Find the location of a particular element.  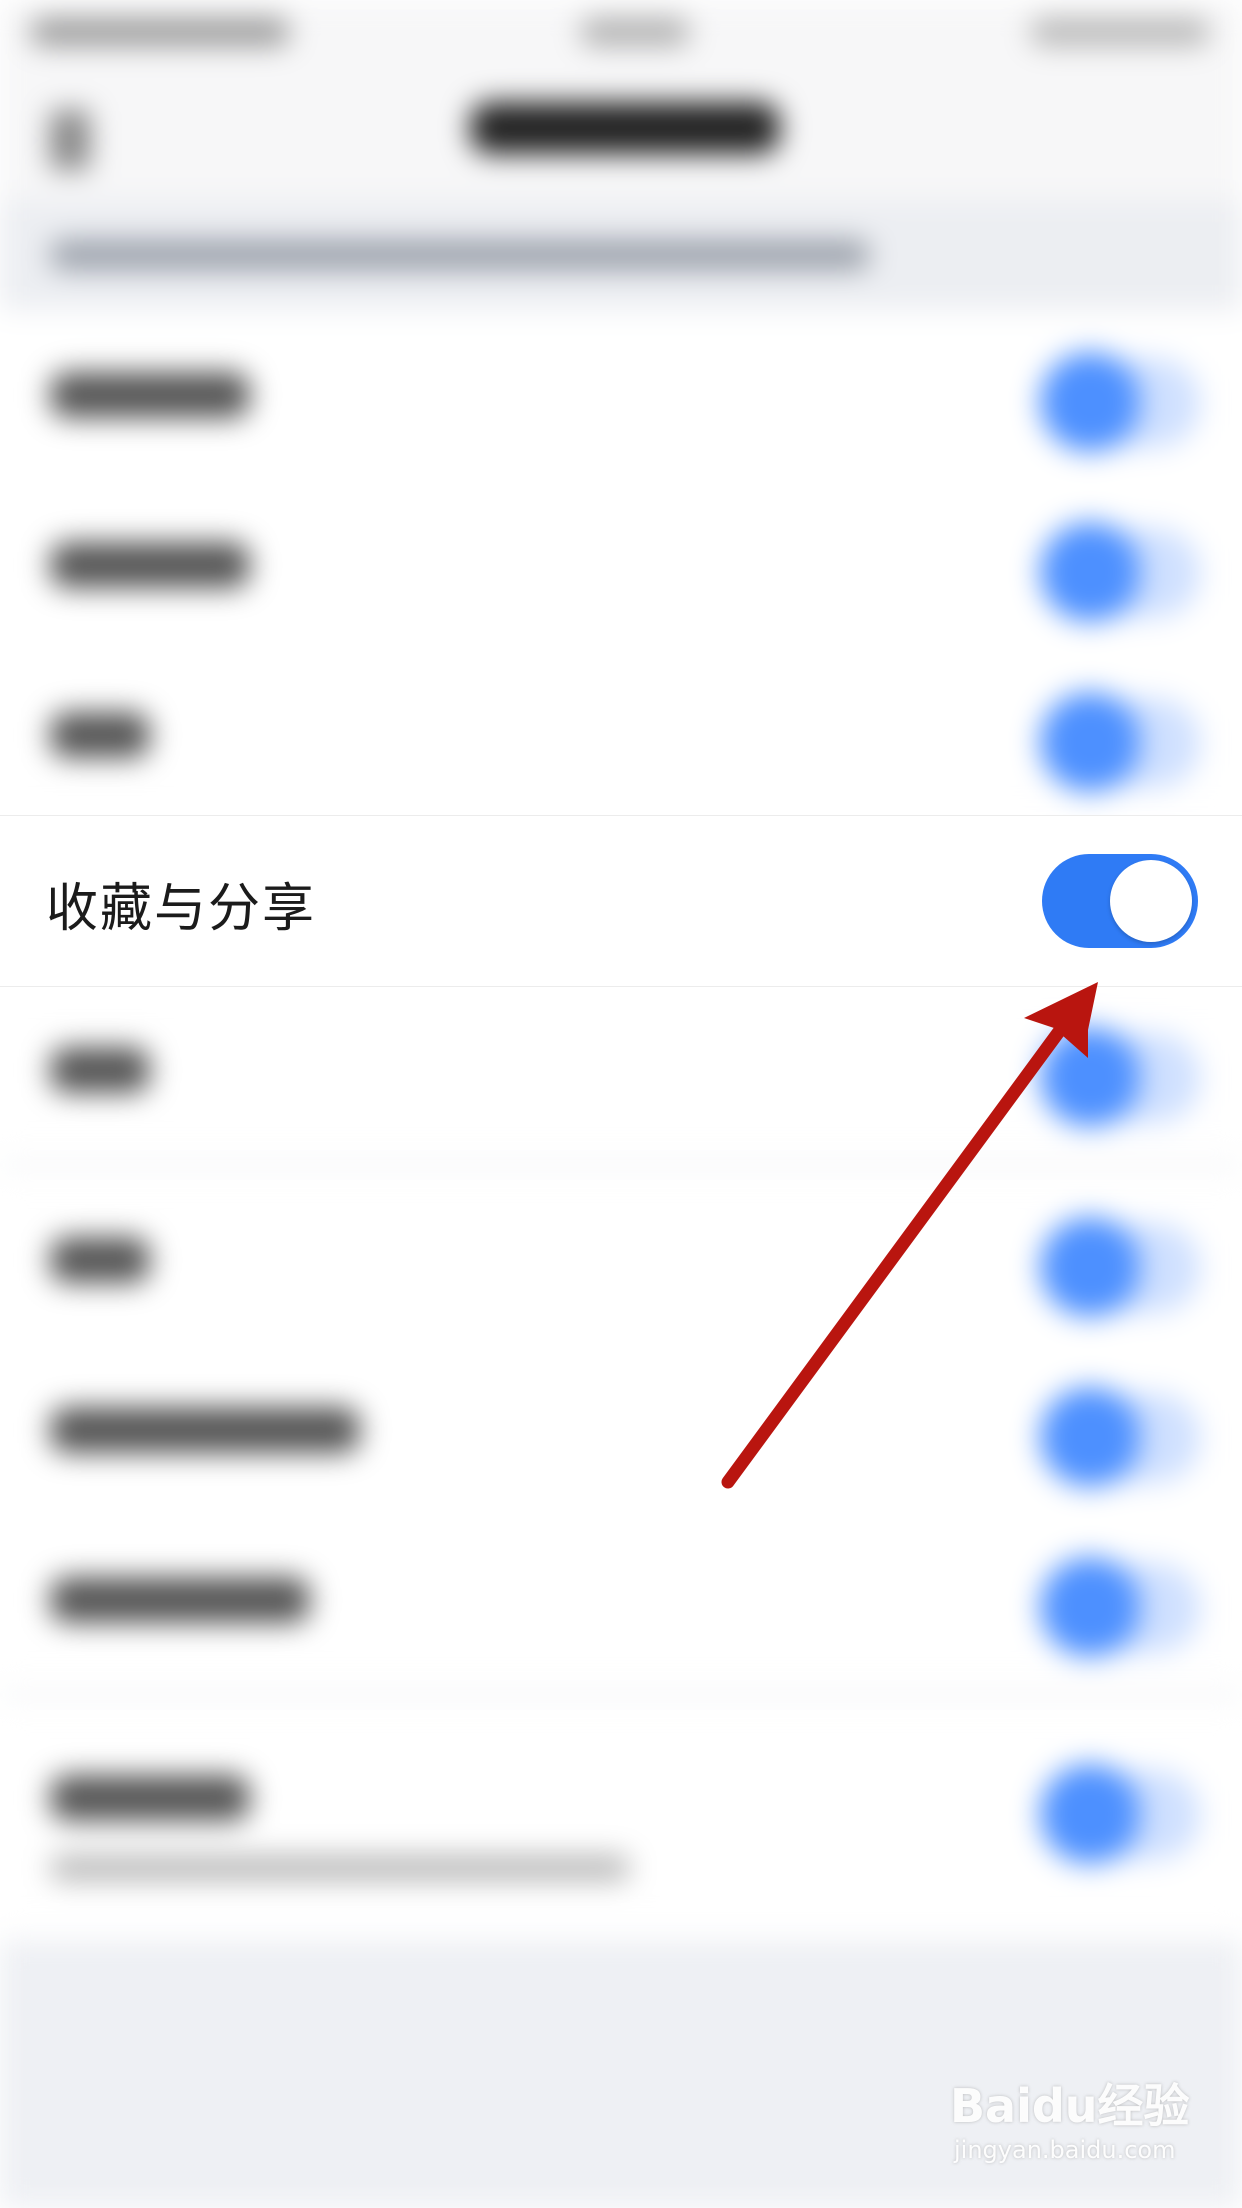

baidu-jingyan-watermark: Baidu经验 jingyan.baidu.com is located at coordinates (1085, 2125).